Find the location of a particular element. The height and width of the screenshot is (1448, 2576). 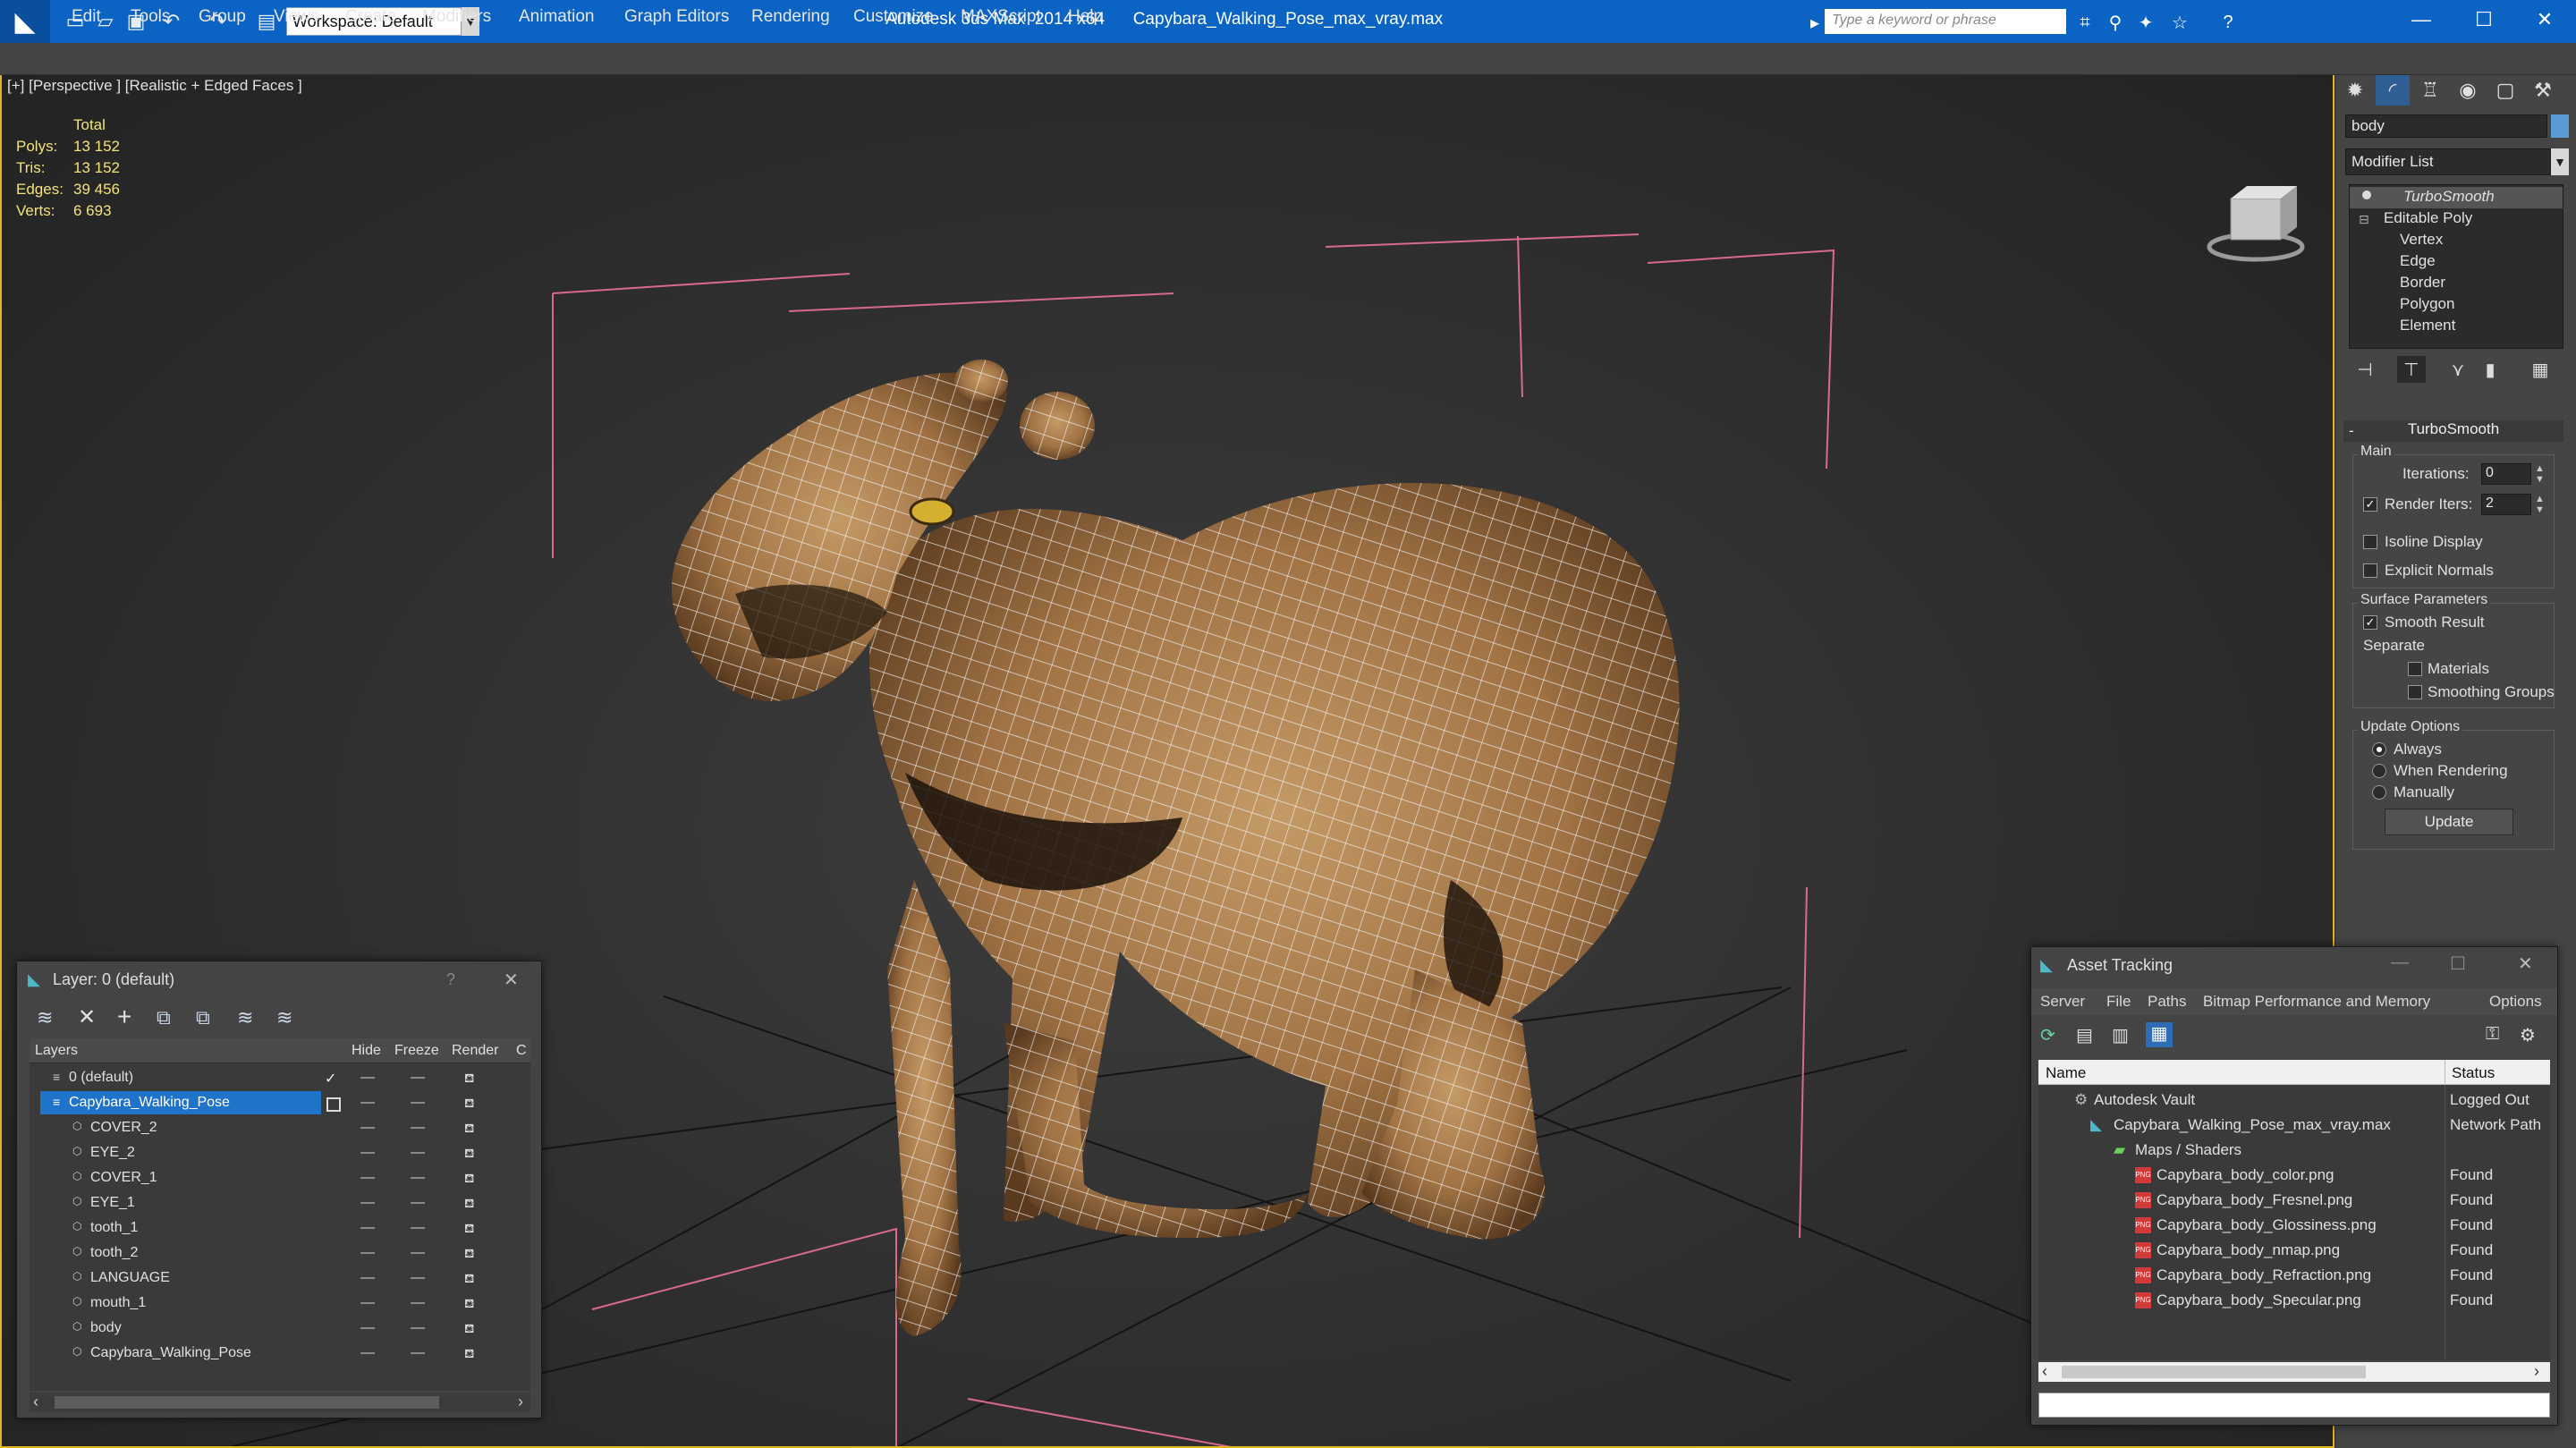

menu-customize: Customize is located at coordinates (893, 17).